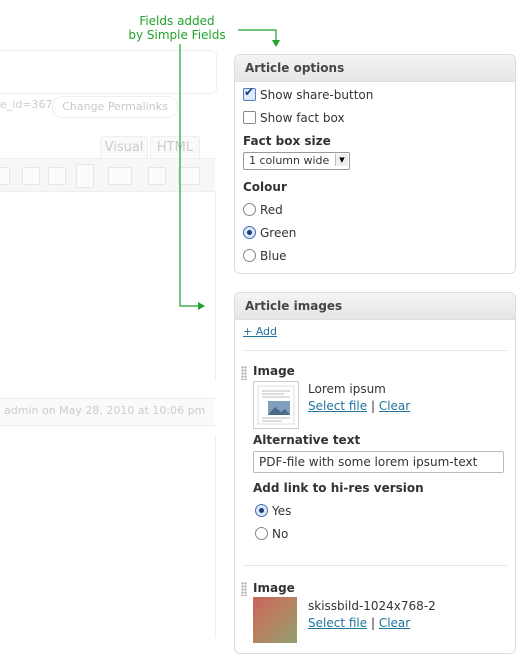  I want to click on file-name: Lorem ipsum, so click(347, 389).